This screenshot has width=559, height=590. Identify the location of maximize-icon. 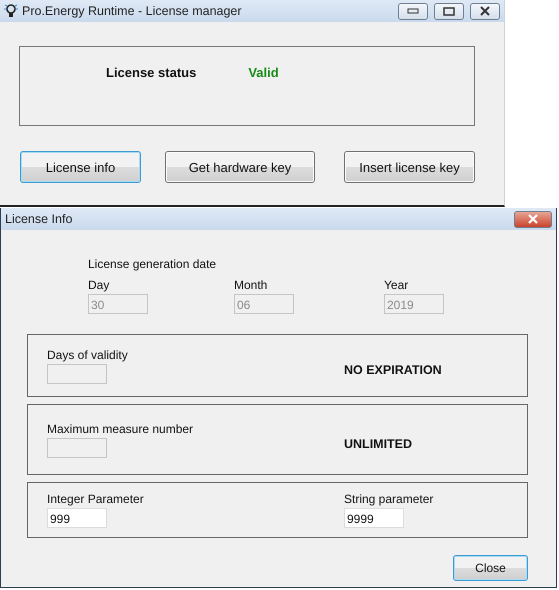
(449, 11).